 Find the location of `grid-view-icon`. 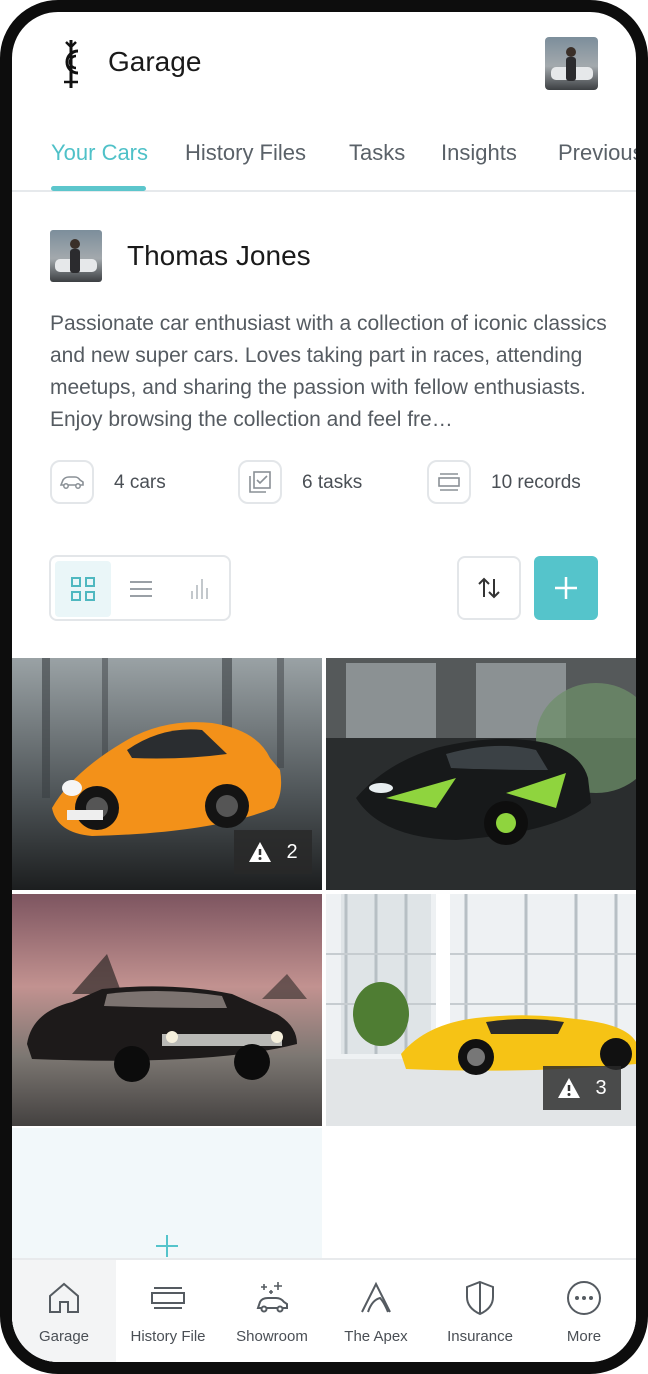

grid-view-icon is located at coordinates (83, 589).